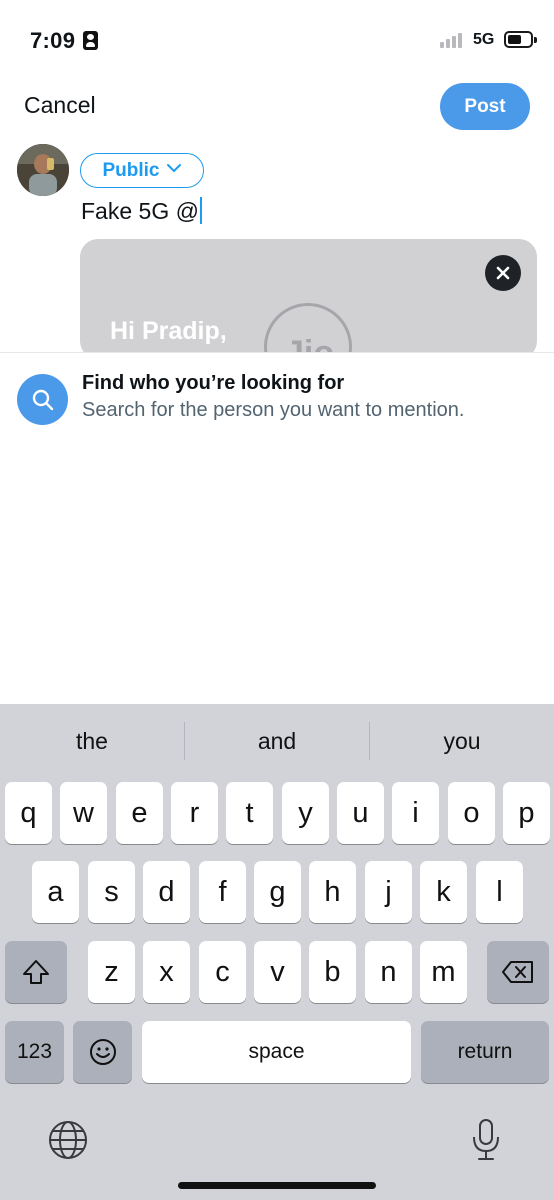  What do you see at coordinates (484, 39) in the screenshot?
I see `network-label: 5G` at bounding box center [484, 39].